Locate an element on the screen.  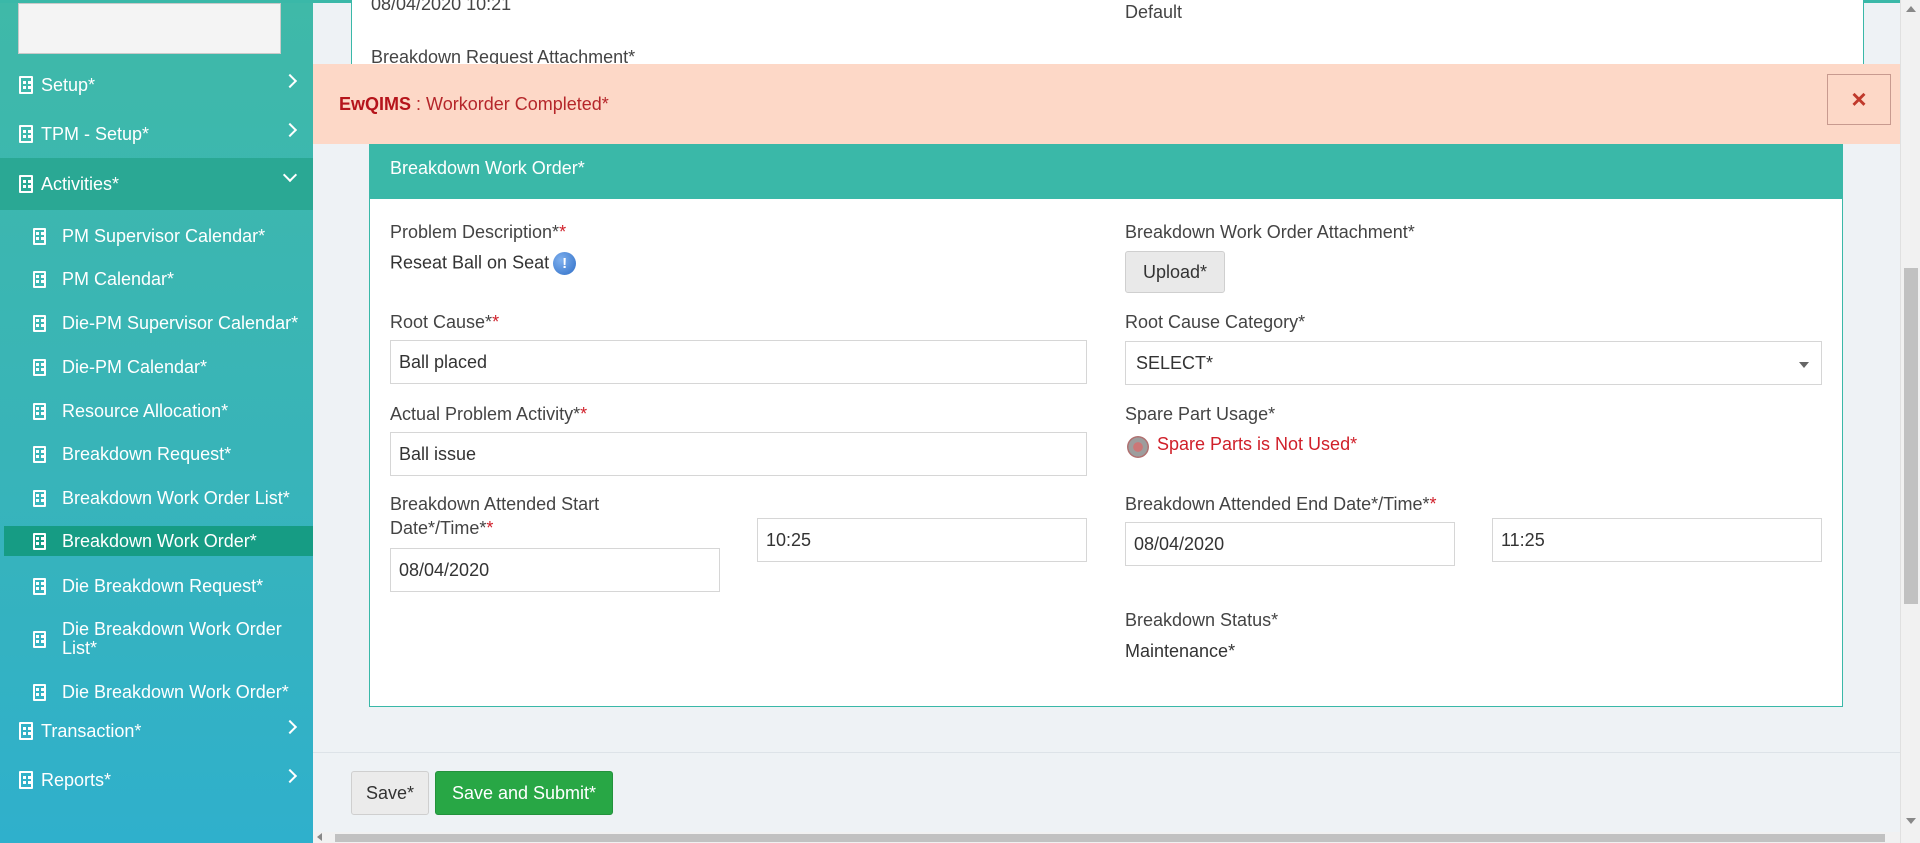
sidebar-item-transaction: Transaction* is located at coordinates (156, 731).